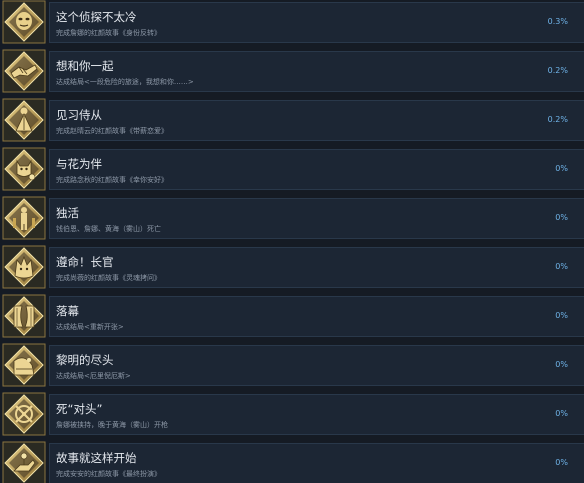  I want to click on lone-figure-badge-icon, so click(24, 218).